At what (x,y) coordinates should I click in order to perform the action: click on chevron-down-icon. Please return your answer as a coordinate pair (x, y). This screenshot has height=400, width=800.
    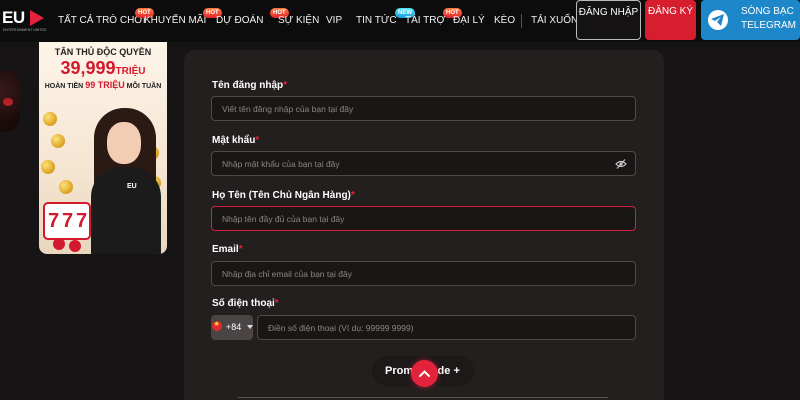
    Looking at the image, I should click on (250, 327).